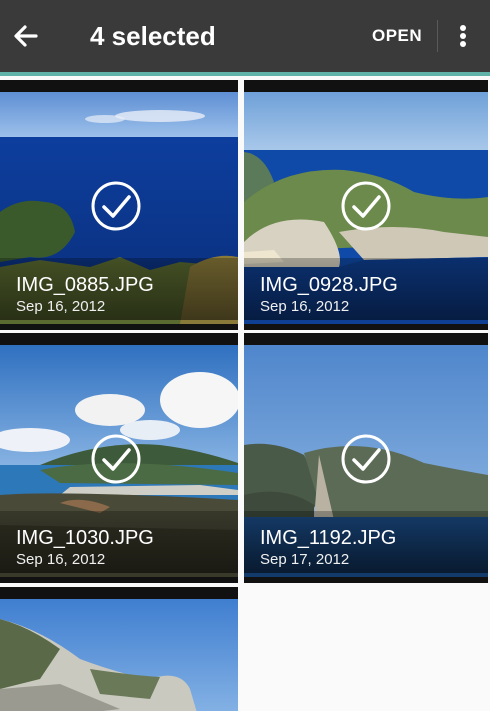  Describe the element at coordinates (397, 36) in the screenshot. I see `open-button: OPEN` at that location.